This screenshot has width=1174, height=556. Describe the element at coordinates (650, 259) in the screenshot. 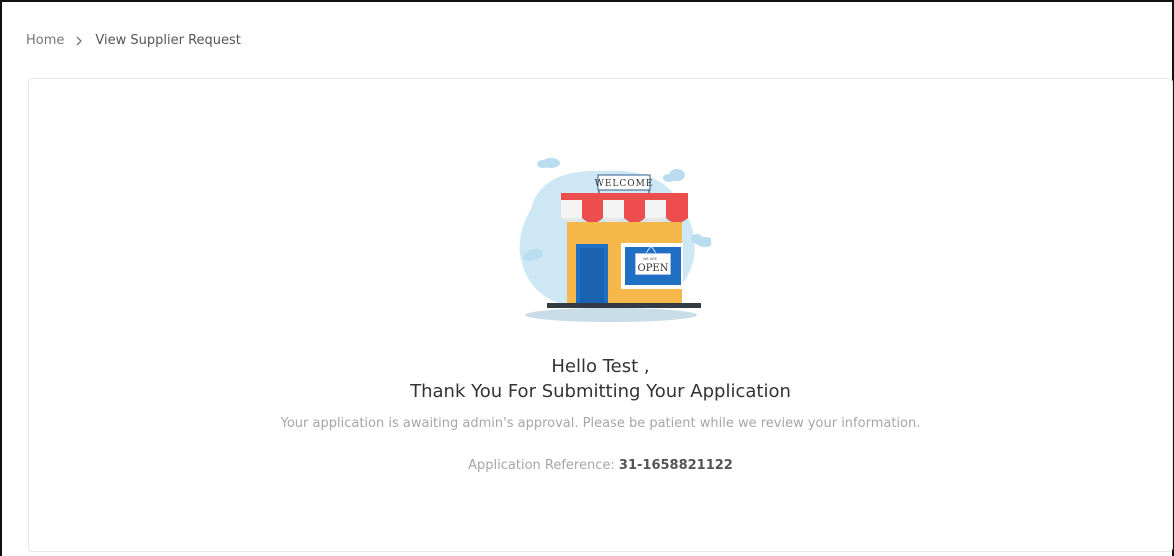

I see `door-sign-top-text: WE ARE` at that location.